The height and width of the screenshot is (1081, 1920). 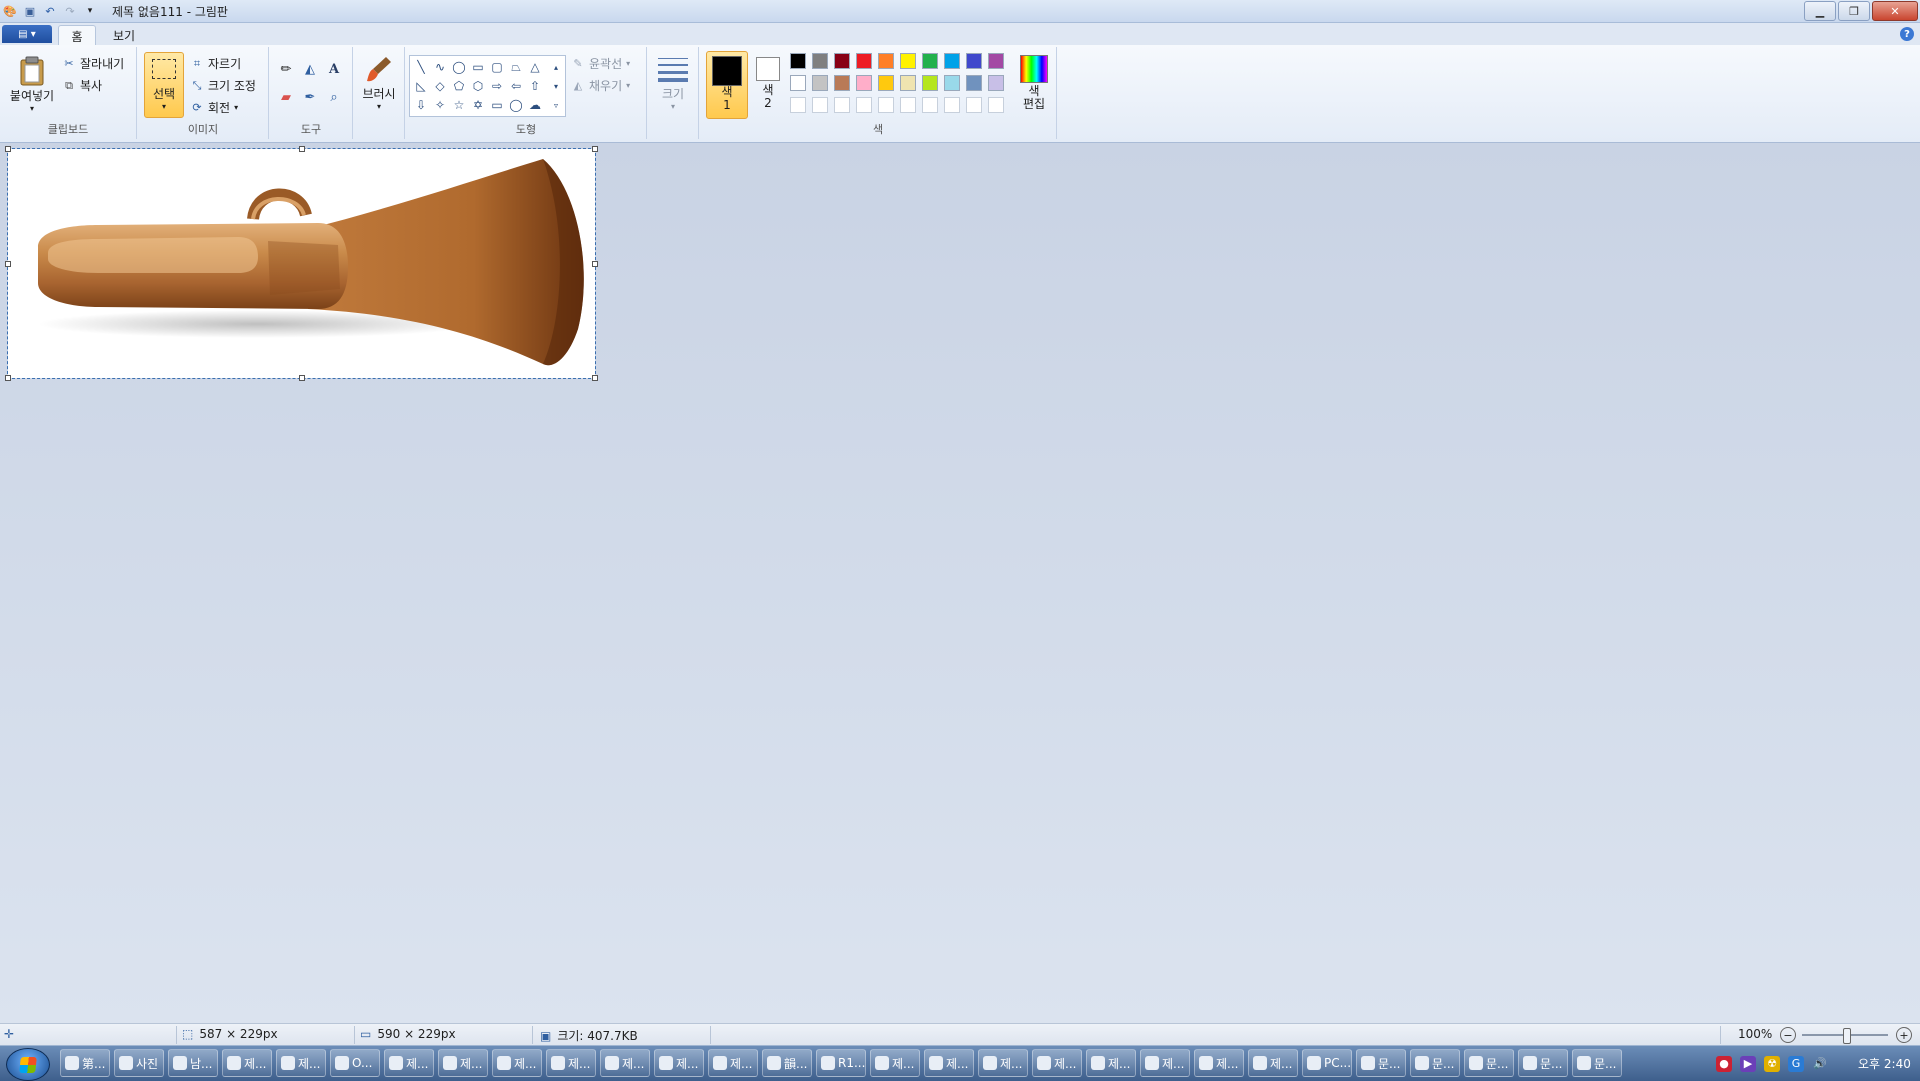 I want to click on paste-button: 붙여넣기 ▾, so click(x=32, y=84).